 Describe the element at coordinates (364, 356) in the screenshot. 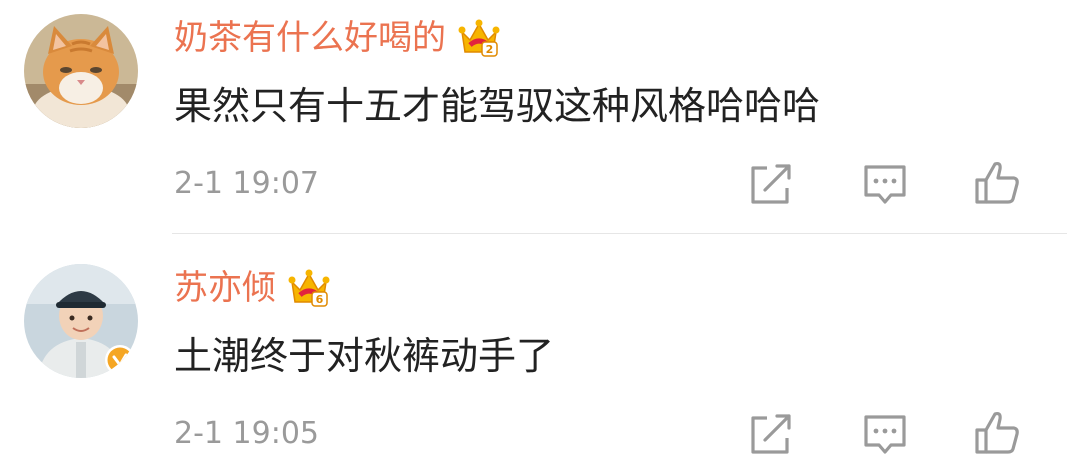

I see `comment-text: 土潮终于对秋裤动手了` at that location.